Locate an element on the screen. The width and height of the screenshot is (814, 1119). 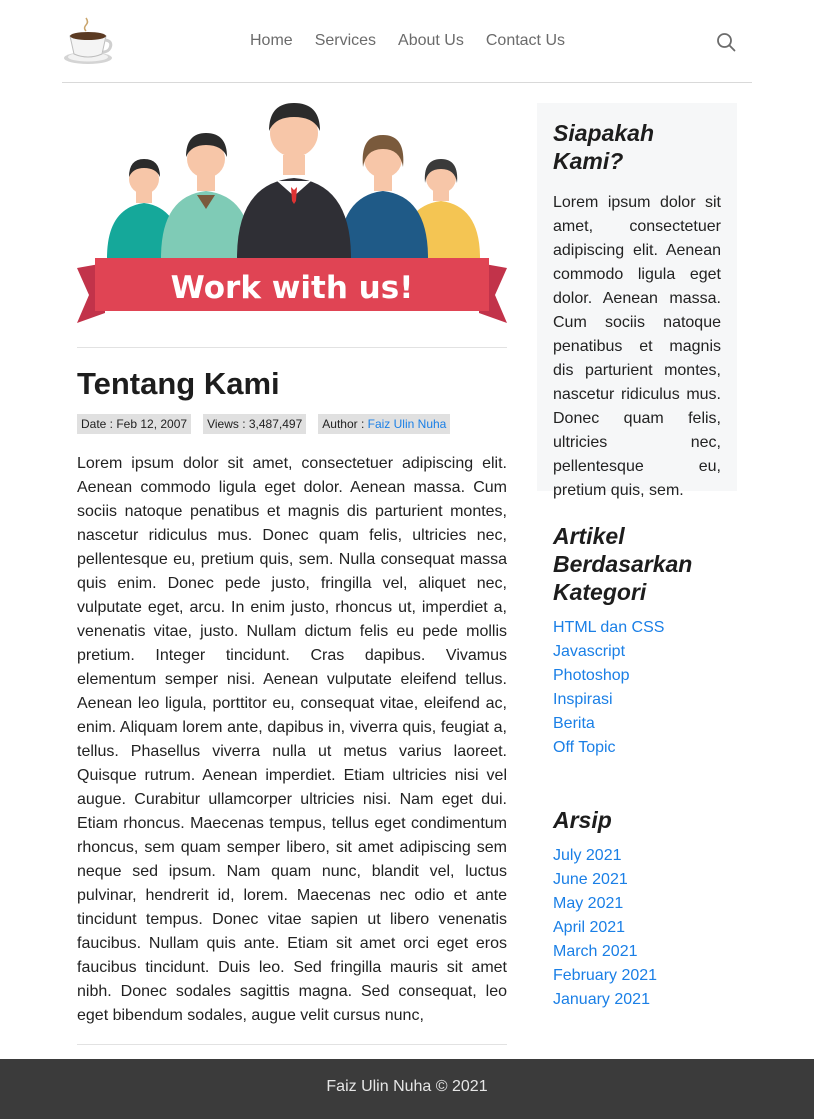
list-item: May 2021 is located at coordinates (643, 904).